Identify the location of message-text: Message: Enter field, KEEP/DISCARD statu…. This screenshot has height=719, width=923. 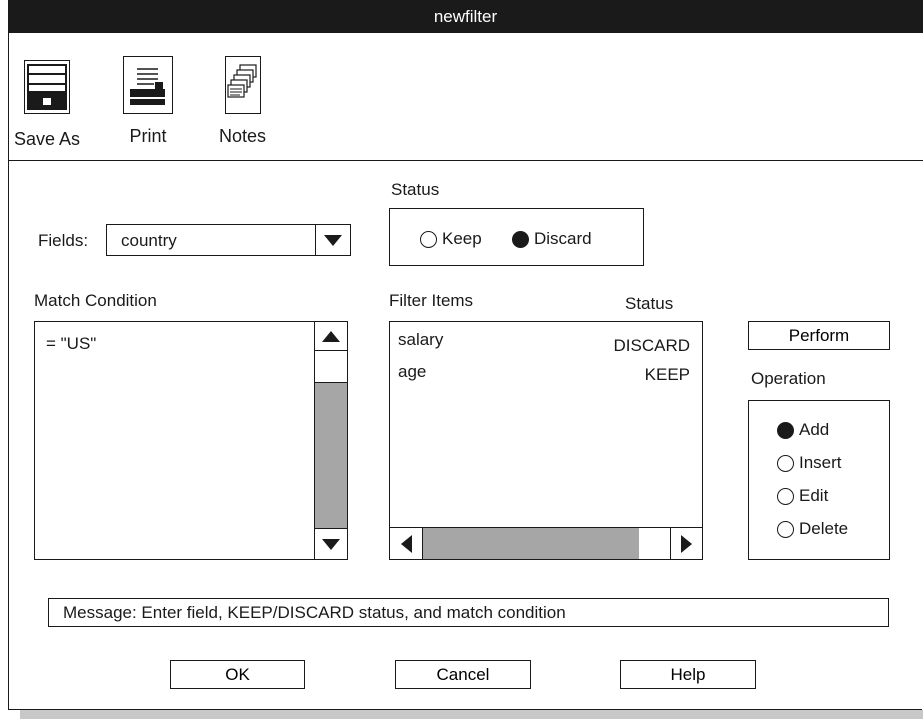
(314, 612).